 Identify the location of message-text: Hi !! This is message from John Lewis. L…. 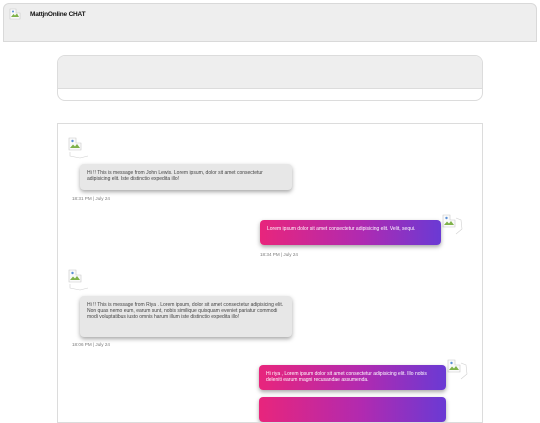
(175, 176).